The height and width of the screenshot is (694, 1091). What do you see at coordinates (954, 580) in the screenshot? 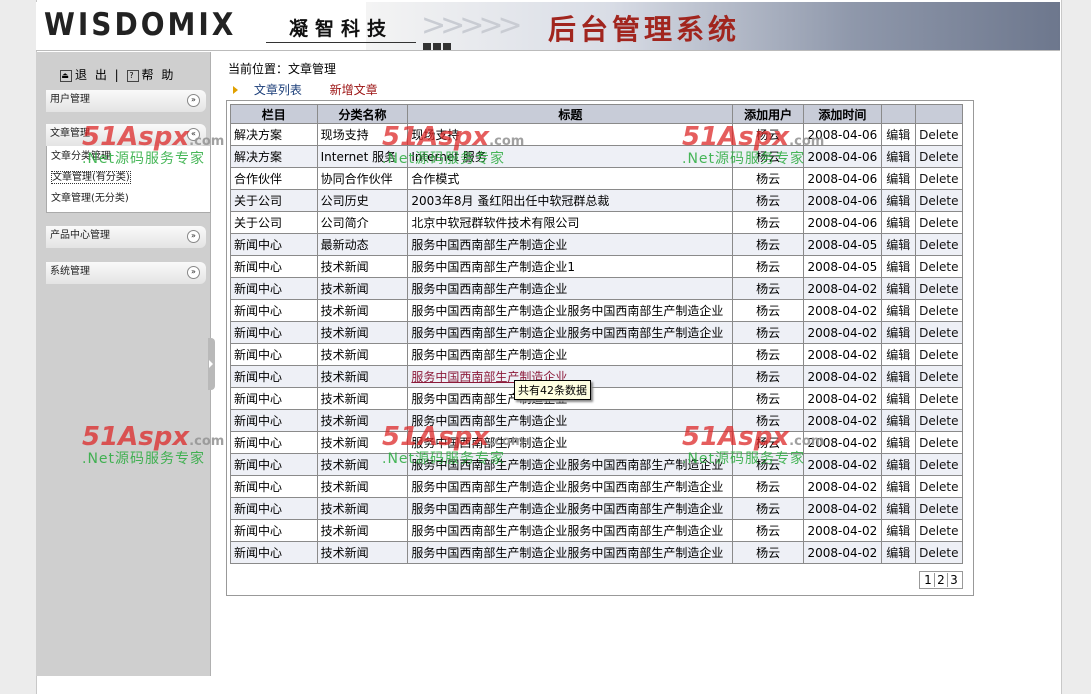
I see `page-3: 3` at bounding box center [954, 580].